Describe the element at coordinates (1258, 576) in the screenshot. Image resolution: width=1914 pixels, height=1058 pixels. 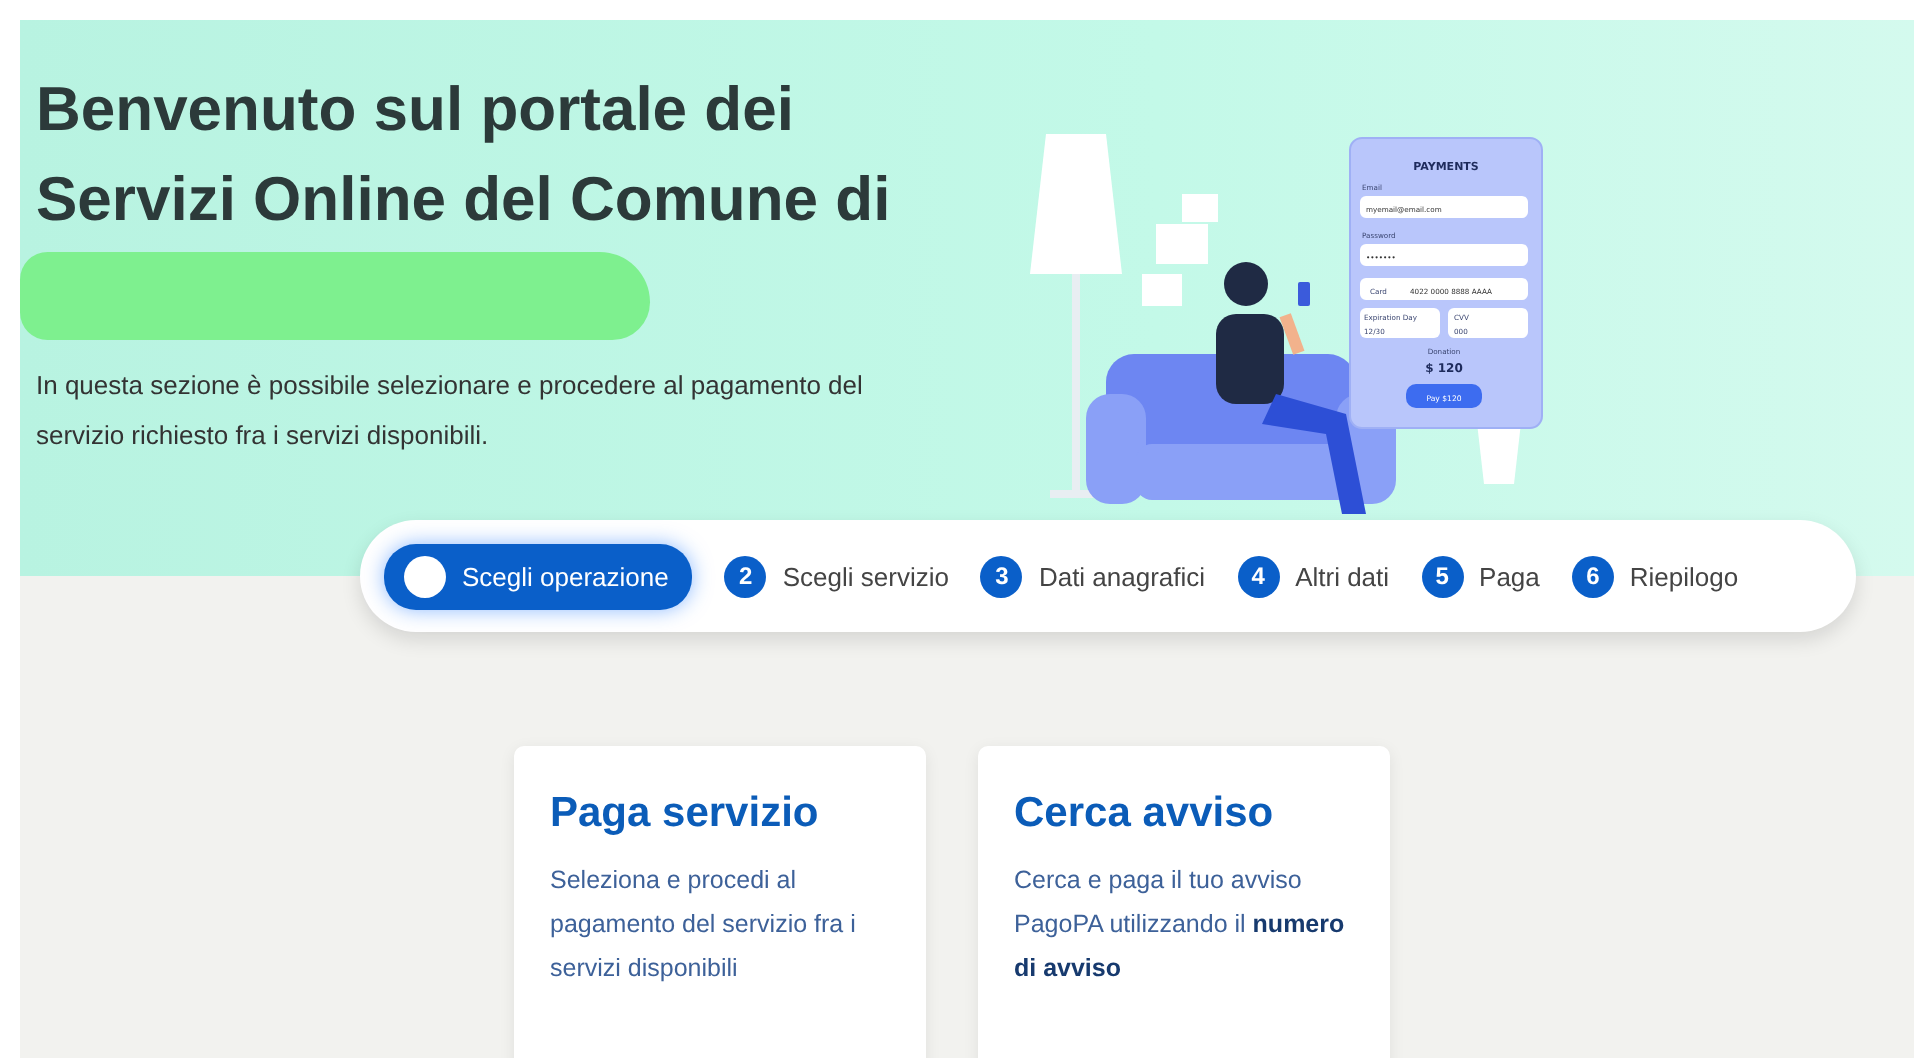
I see `step-number: 4` at that location.